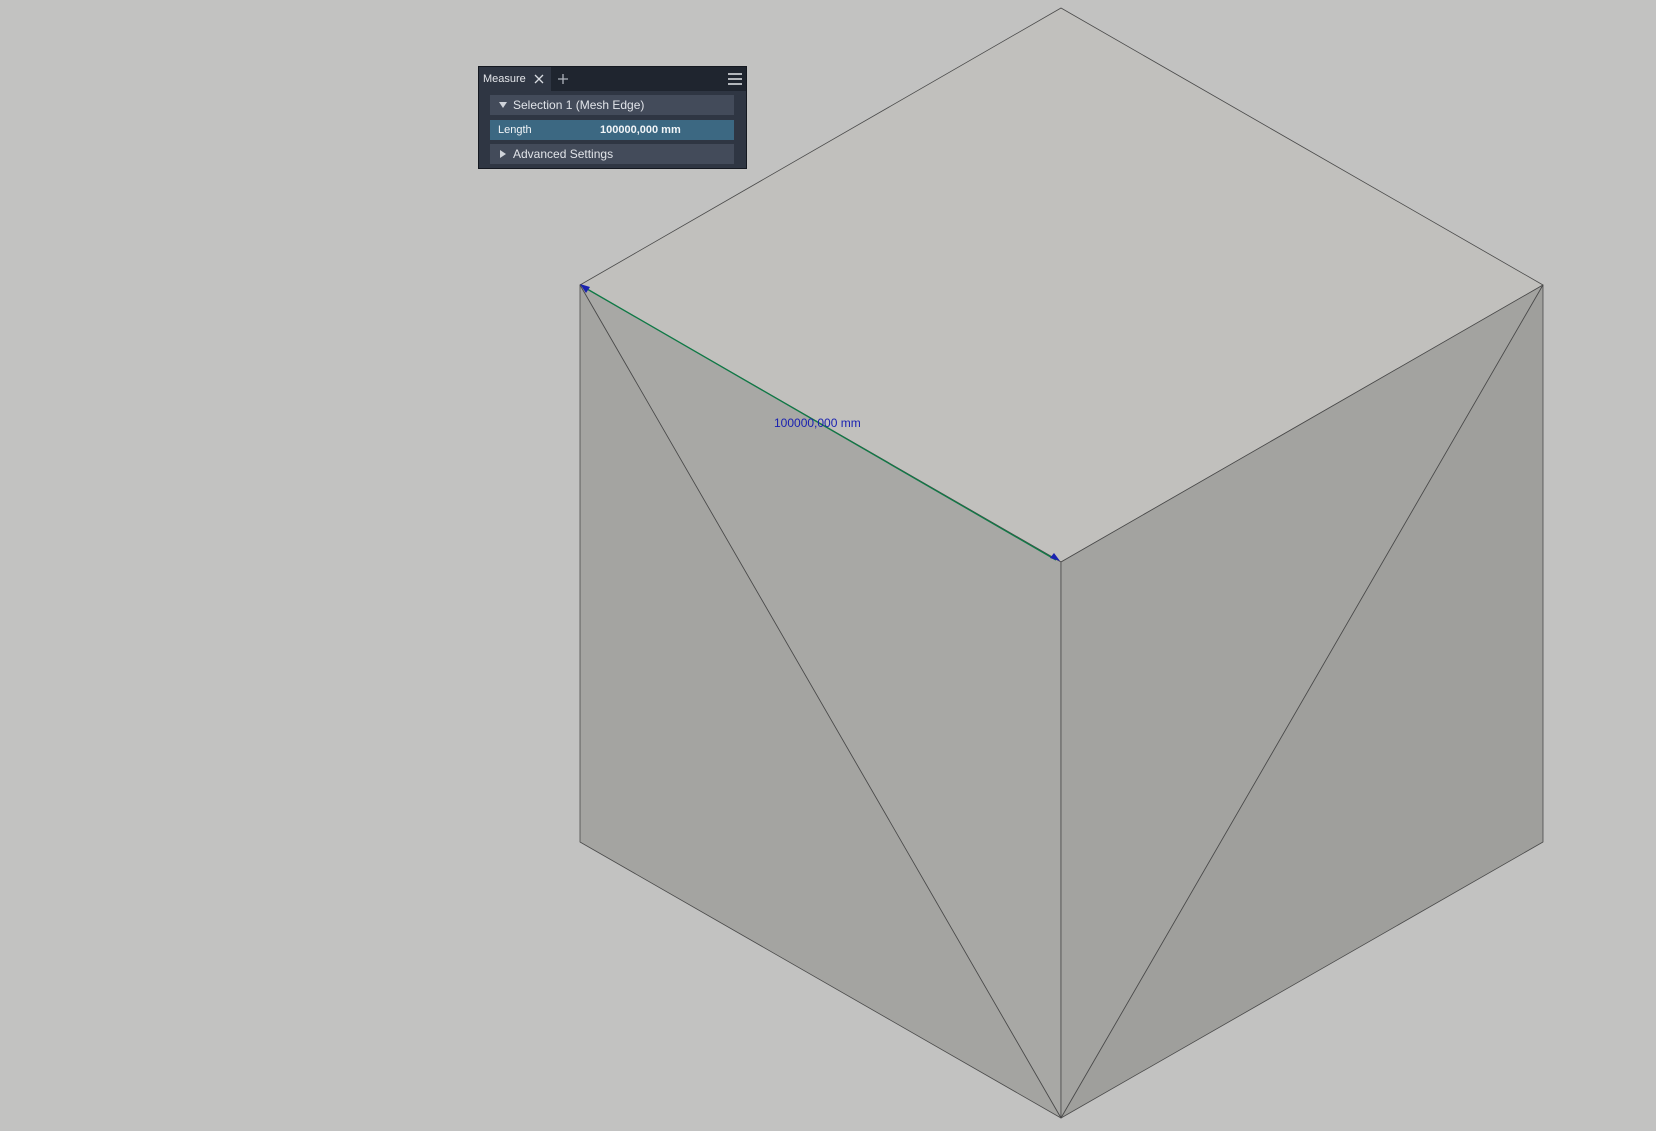 This screenshot has width=1656, height=1131. I want to click on advanced-settings-header: Advanced Settings, so click(612, 154).